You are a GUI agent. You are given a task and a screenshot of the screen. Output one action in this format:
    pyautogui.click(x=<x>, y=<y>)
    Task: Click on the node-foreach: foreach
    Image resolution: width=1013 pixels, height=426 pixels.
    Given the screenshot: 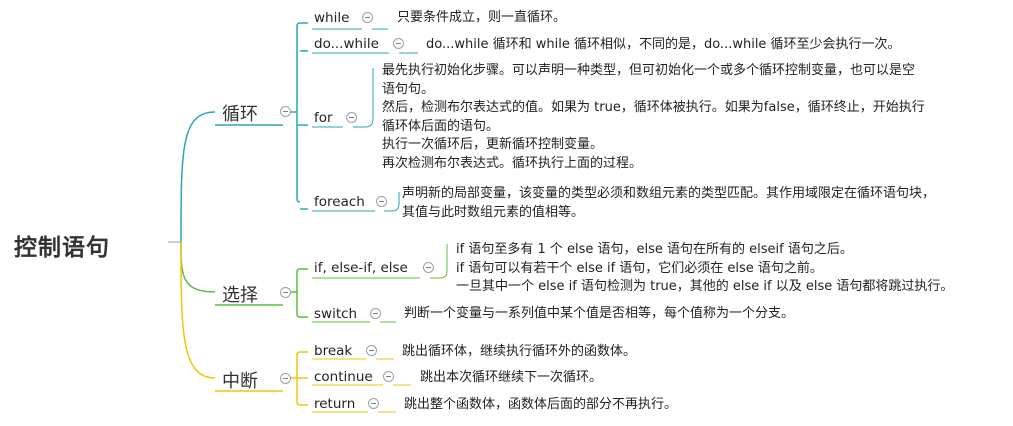 What is the action you would take?
    pyautogui.click(x=339, y=202)
    